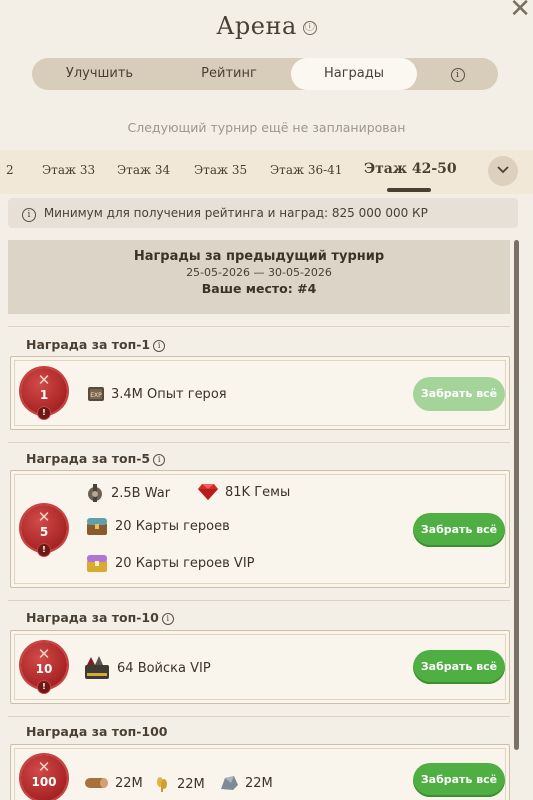 The width and height of the screenshot is (533, 800). Describe the element at coordinates (157, 394) in the screenshot. I see `reward-item: EXP 3.4M Опыт героя` at that location.